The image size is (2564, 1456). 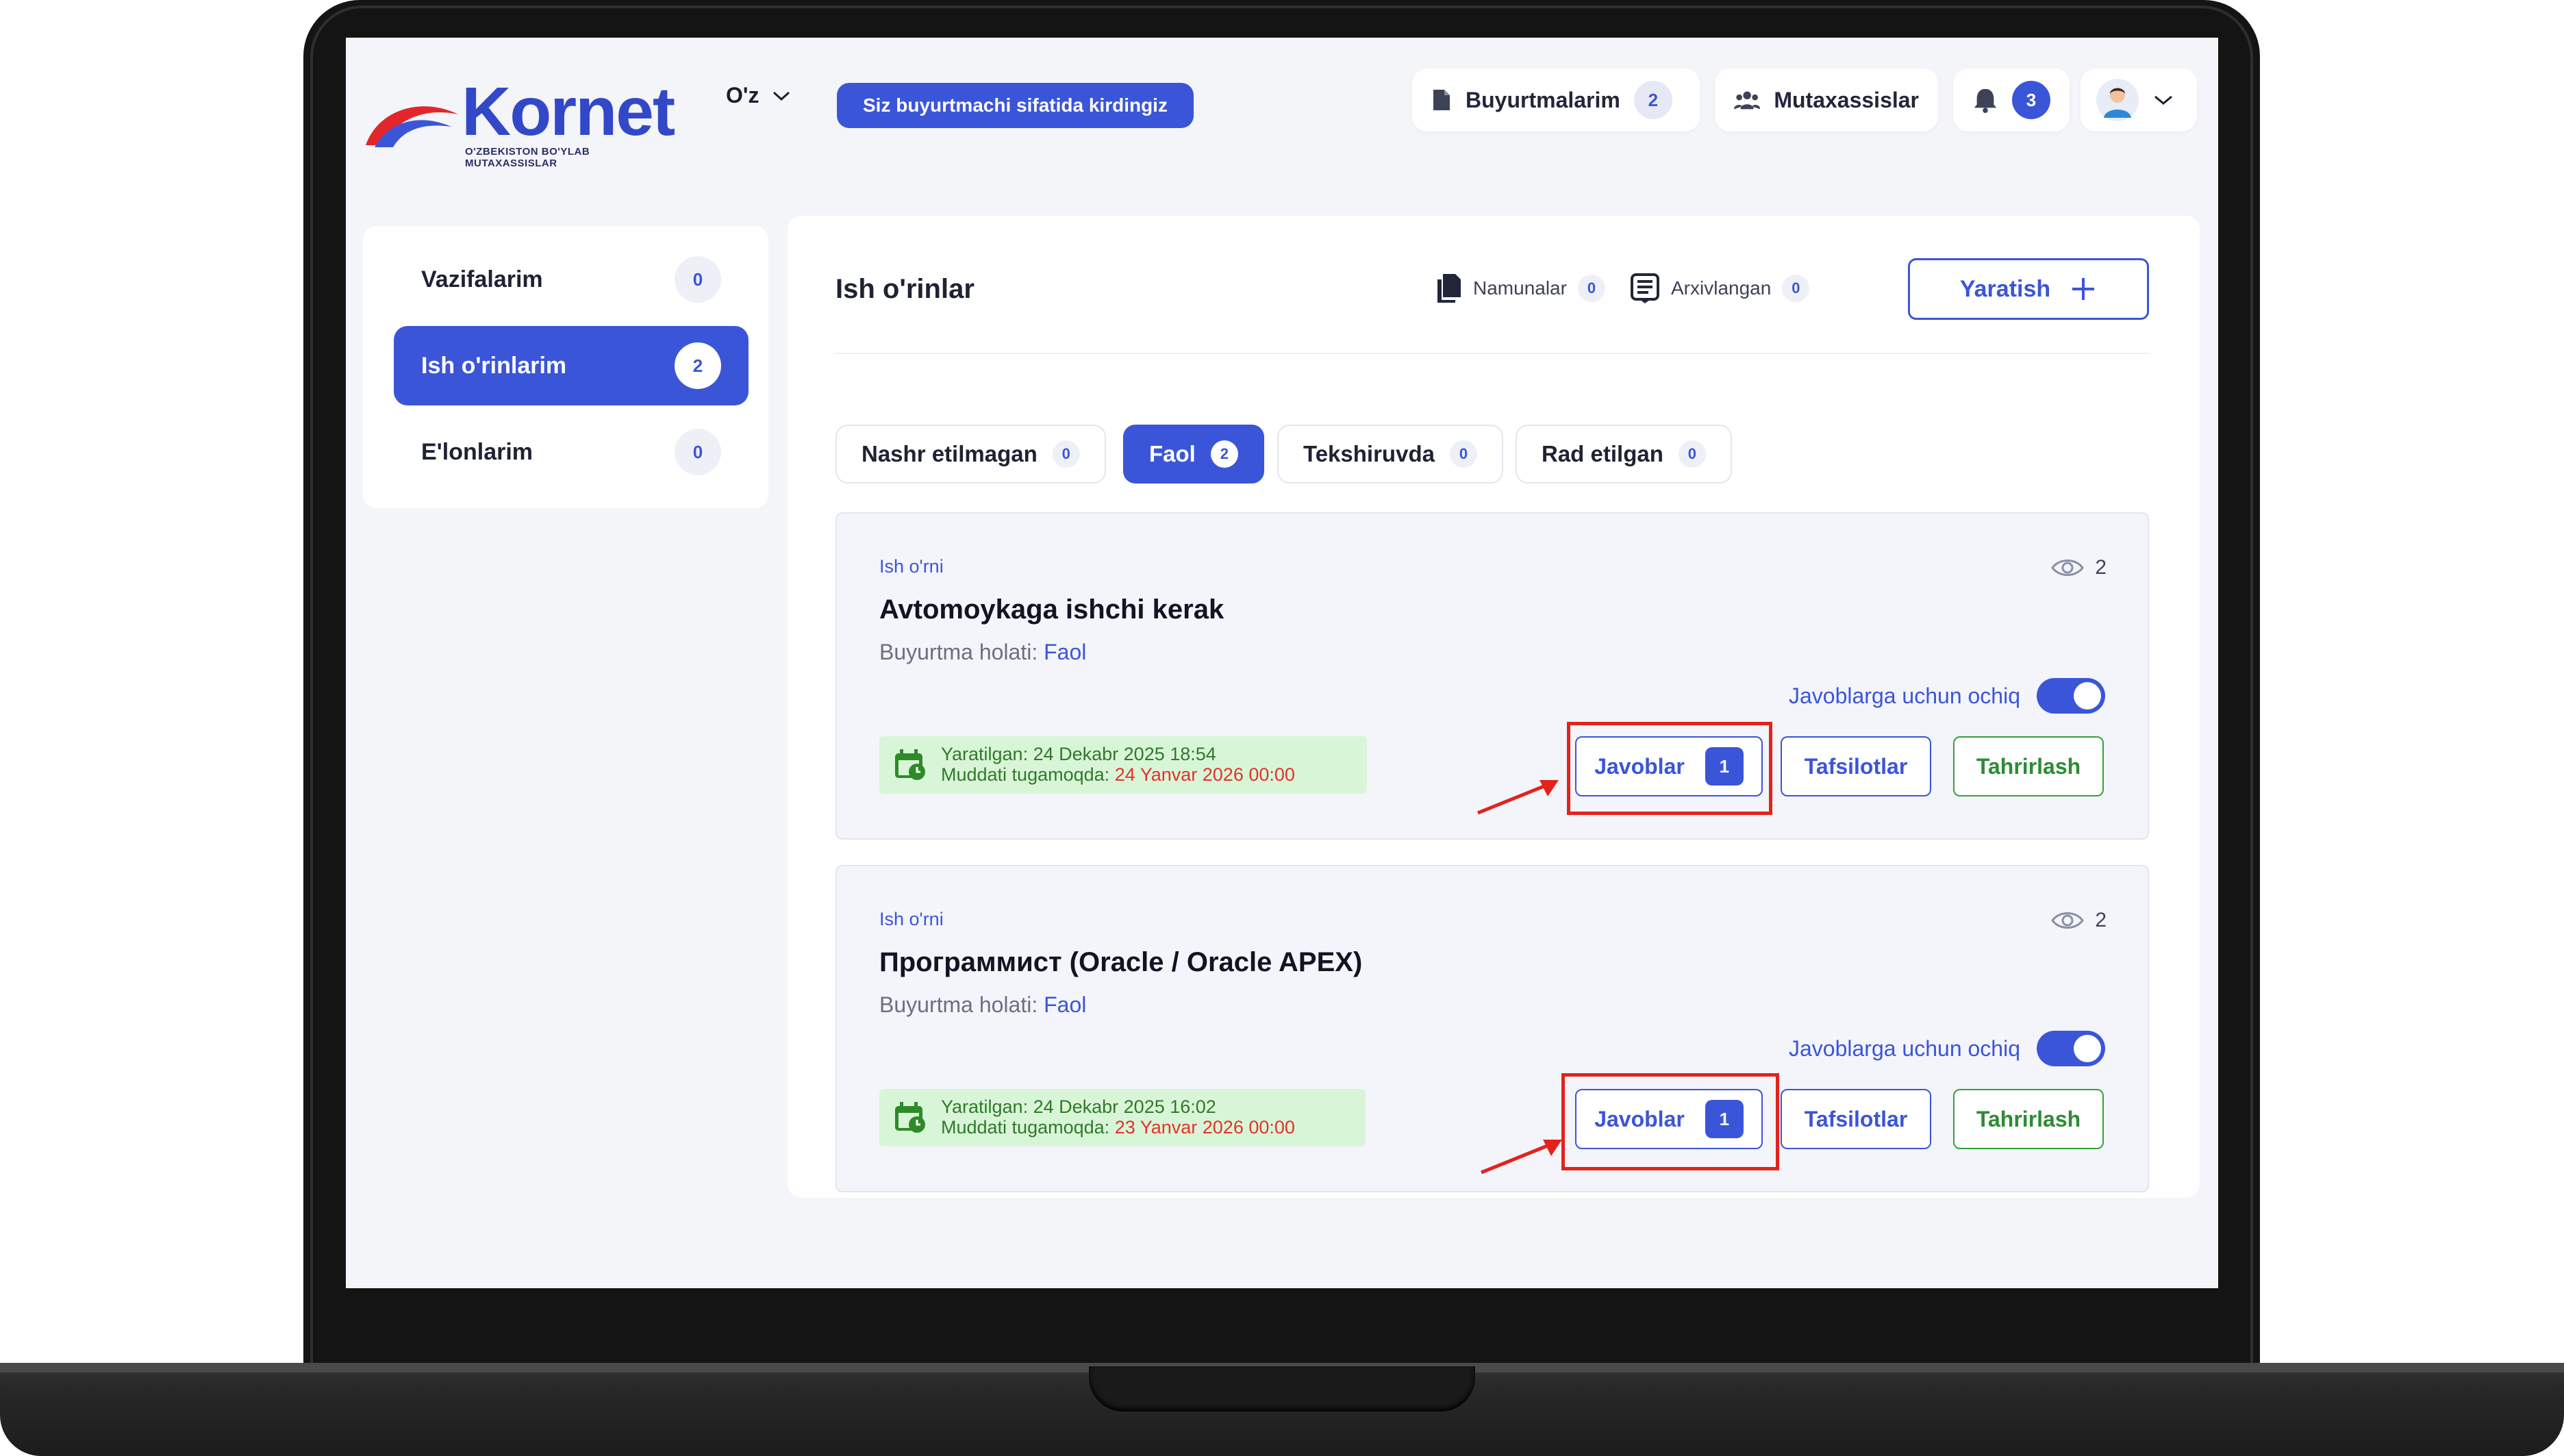 What do you see at coordinates (1449, 288) in the screenshot?
I see `copy-icon` at bounding box center [1449, 288].